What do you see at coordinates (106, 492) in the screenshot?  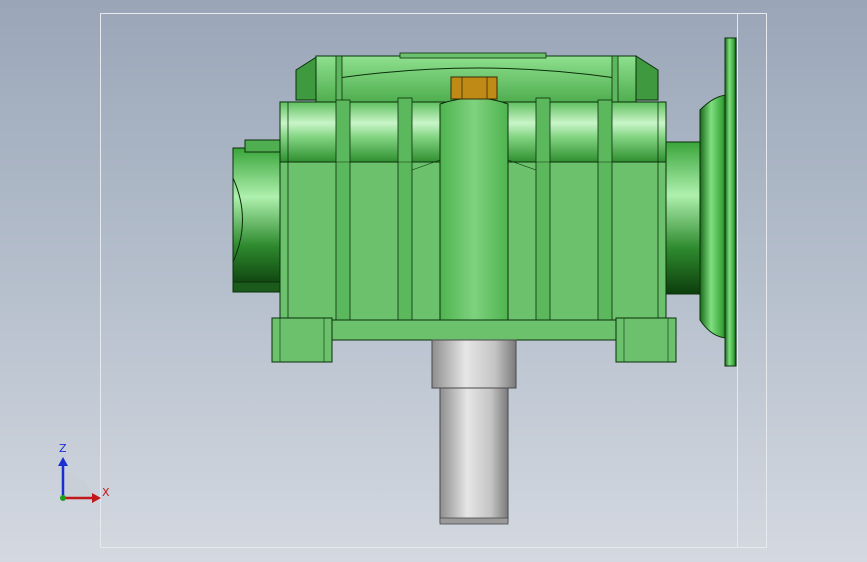 I see `x-axis-label: X` at bounding box center [106, 492].